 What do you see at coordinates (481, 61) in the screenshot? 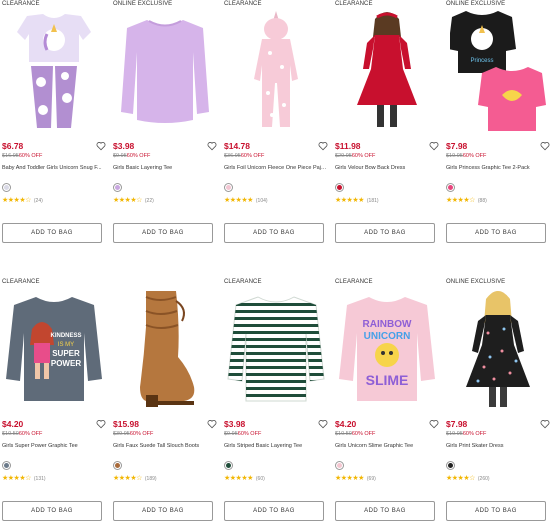
I see `svg-text: Princess` at bounding box center [481, 61].